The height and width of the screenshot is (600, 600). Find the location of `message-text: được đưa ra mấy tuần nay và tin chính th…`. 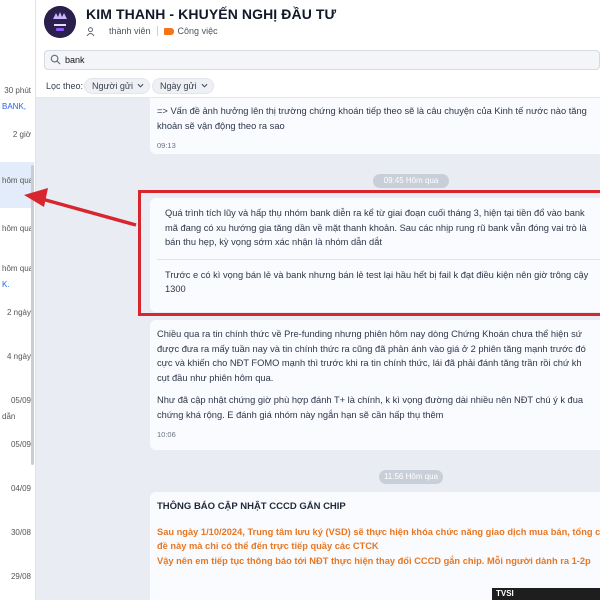

message-text: được đưa ra mấy tuần nay và tin chính th… is located at coordinates (371, 348).